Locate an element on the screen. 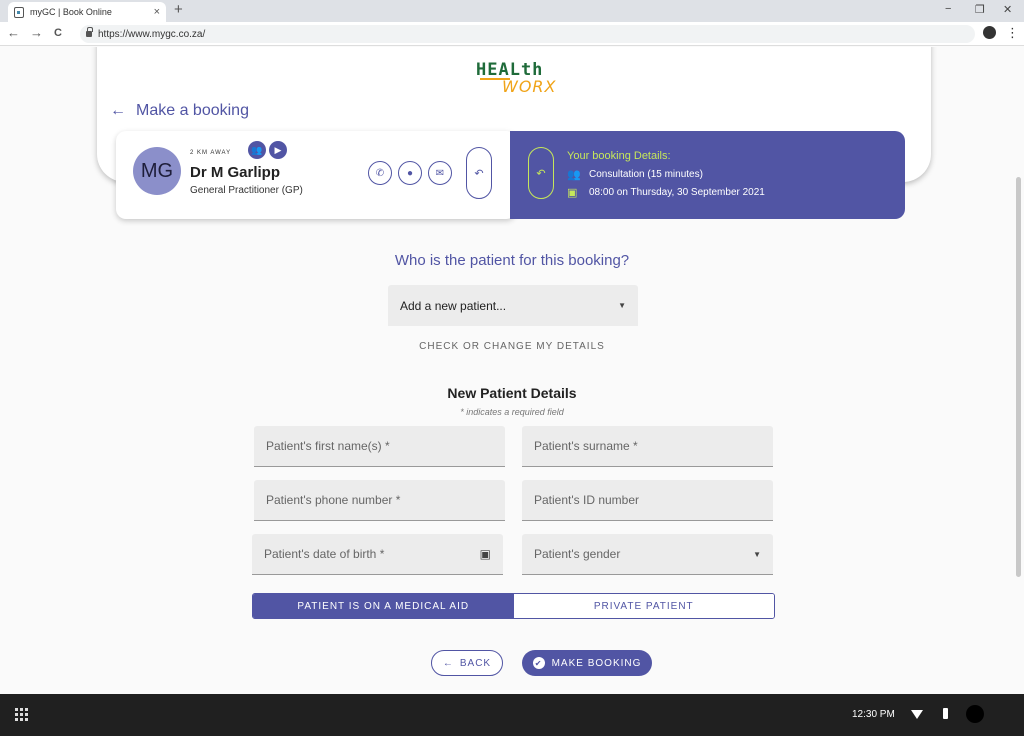 The image size is (1024, 736). location-button: ● is located at coordinates (410, 173).